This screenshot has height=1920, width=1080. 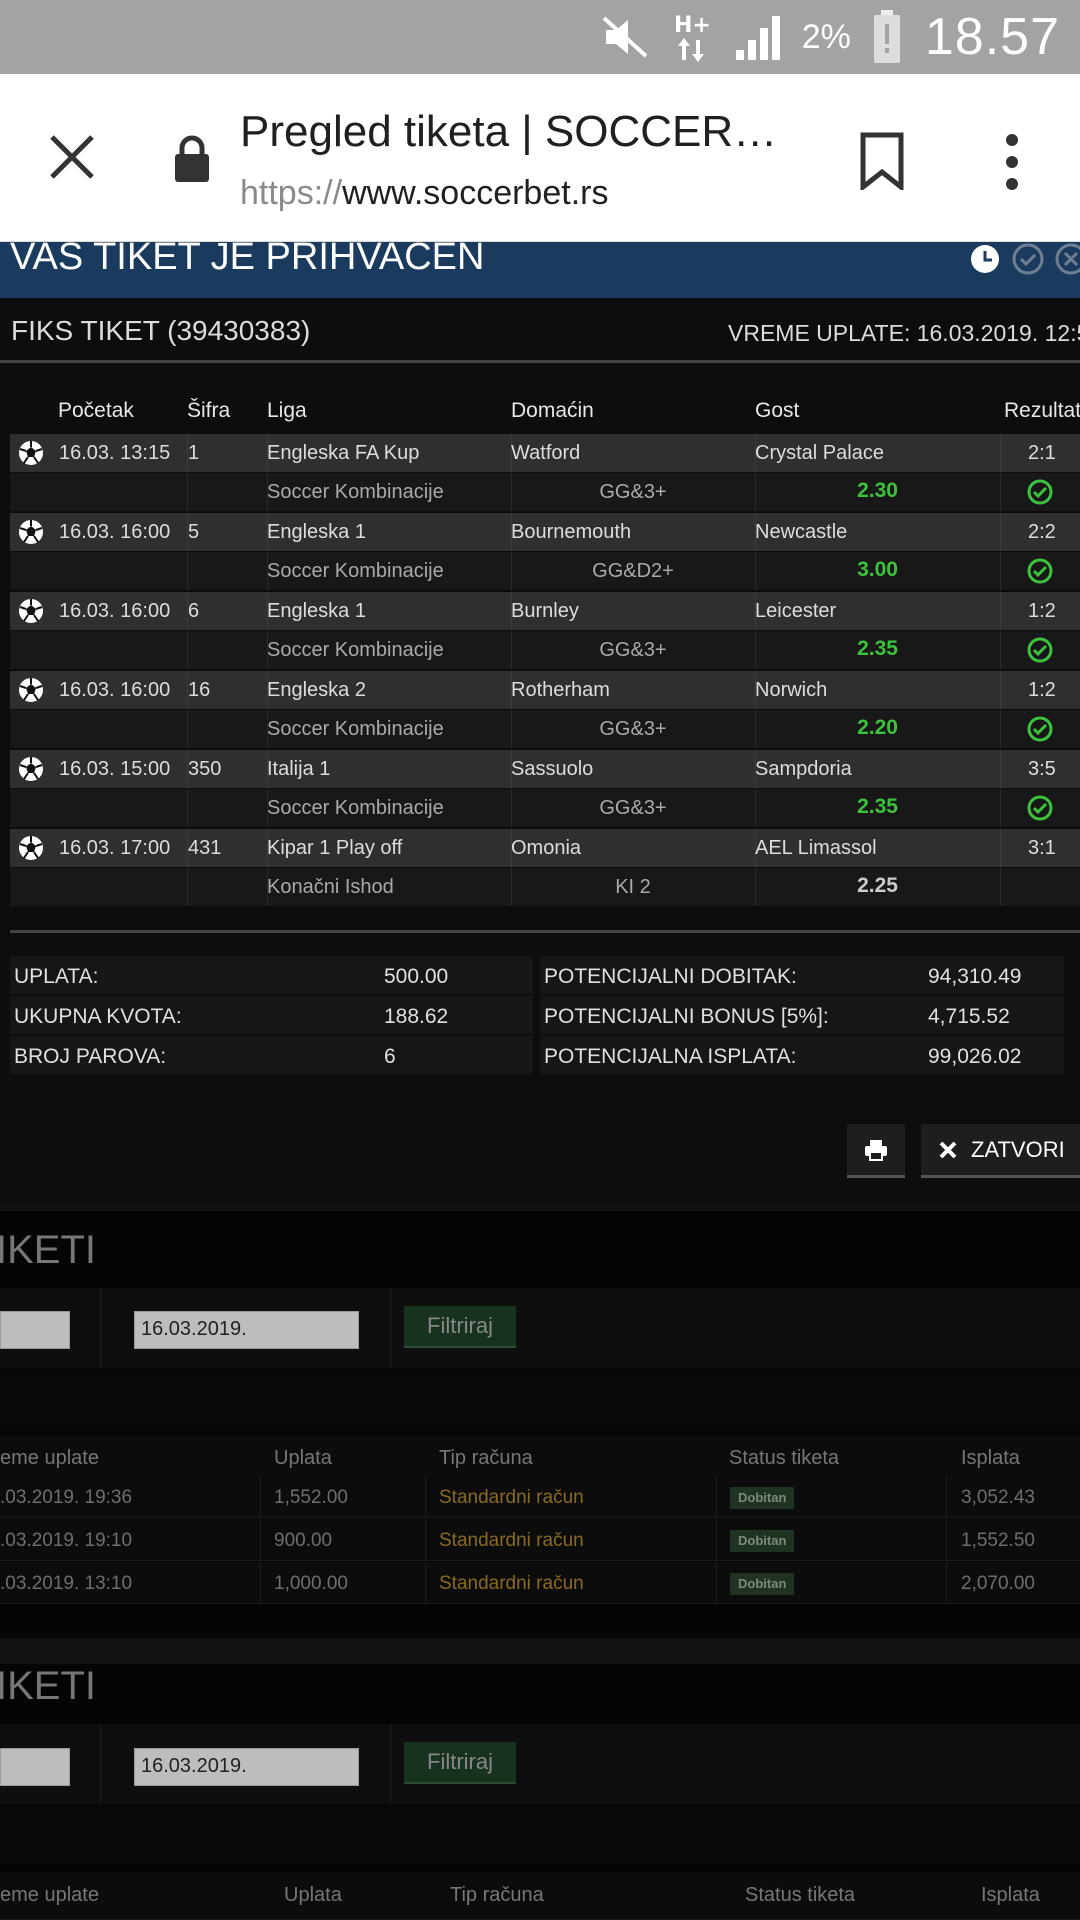 I want to click on bookmark-icon, so click(x=882, y=162).